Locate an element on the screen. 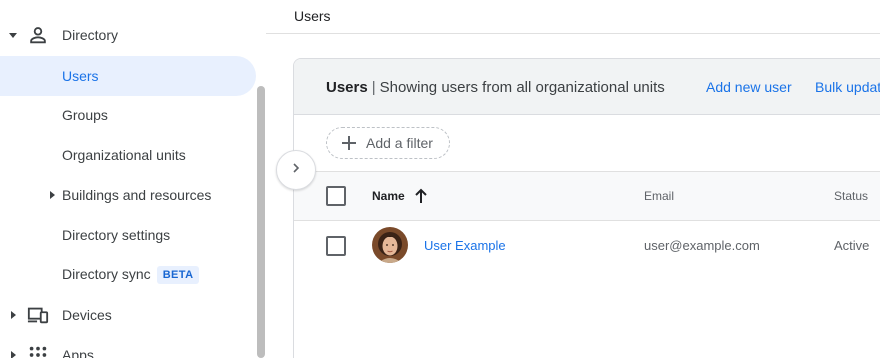 The image size is (880, 358). column-header-email: Email is located at coordinates (659, 196).